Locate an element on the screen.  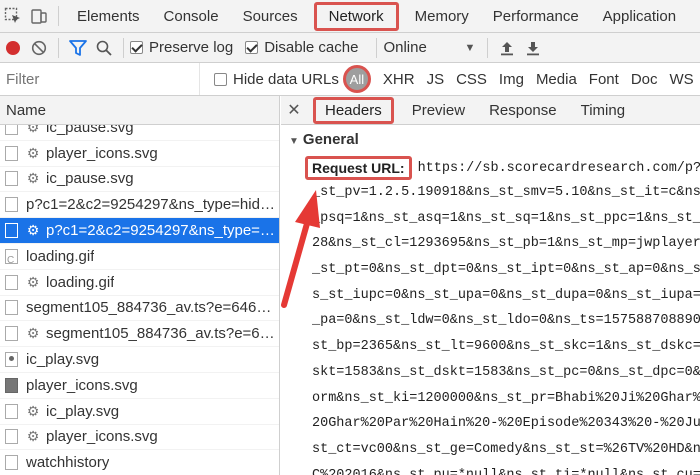
tab-performance: Performance is located at coordinates (536, 16).